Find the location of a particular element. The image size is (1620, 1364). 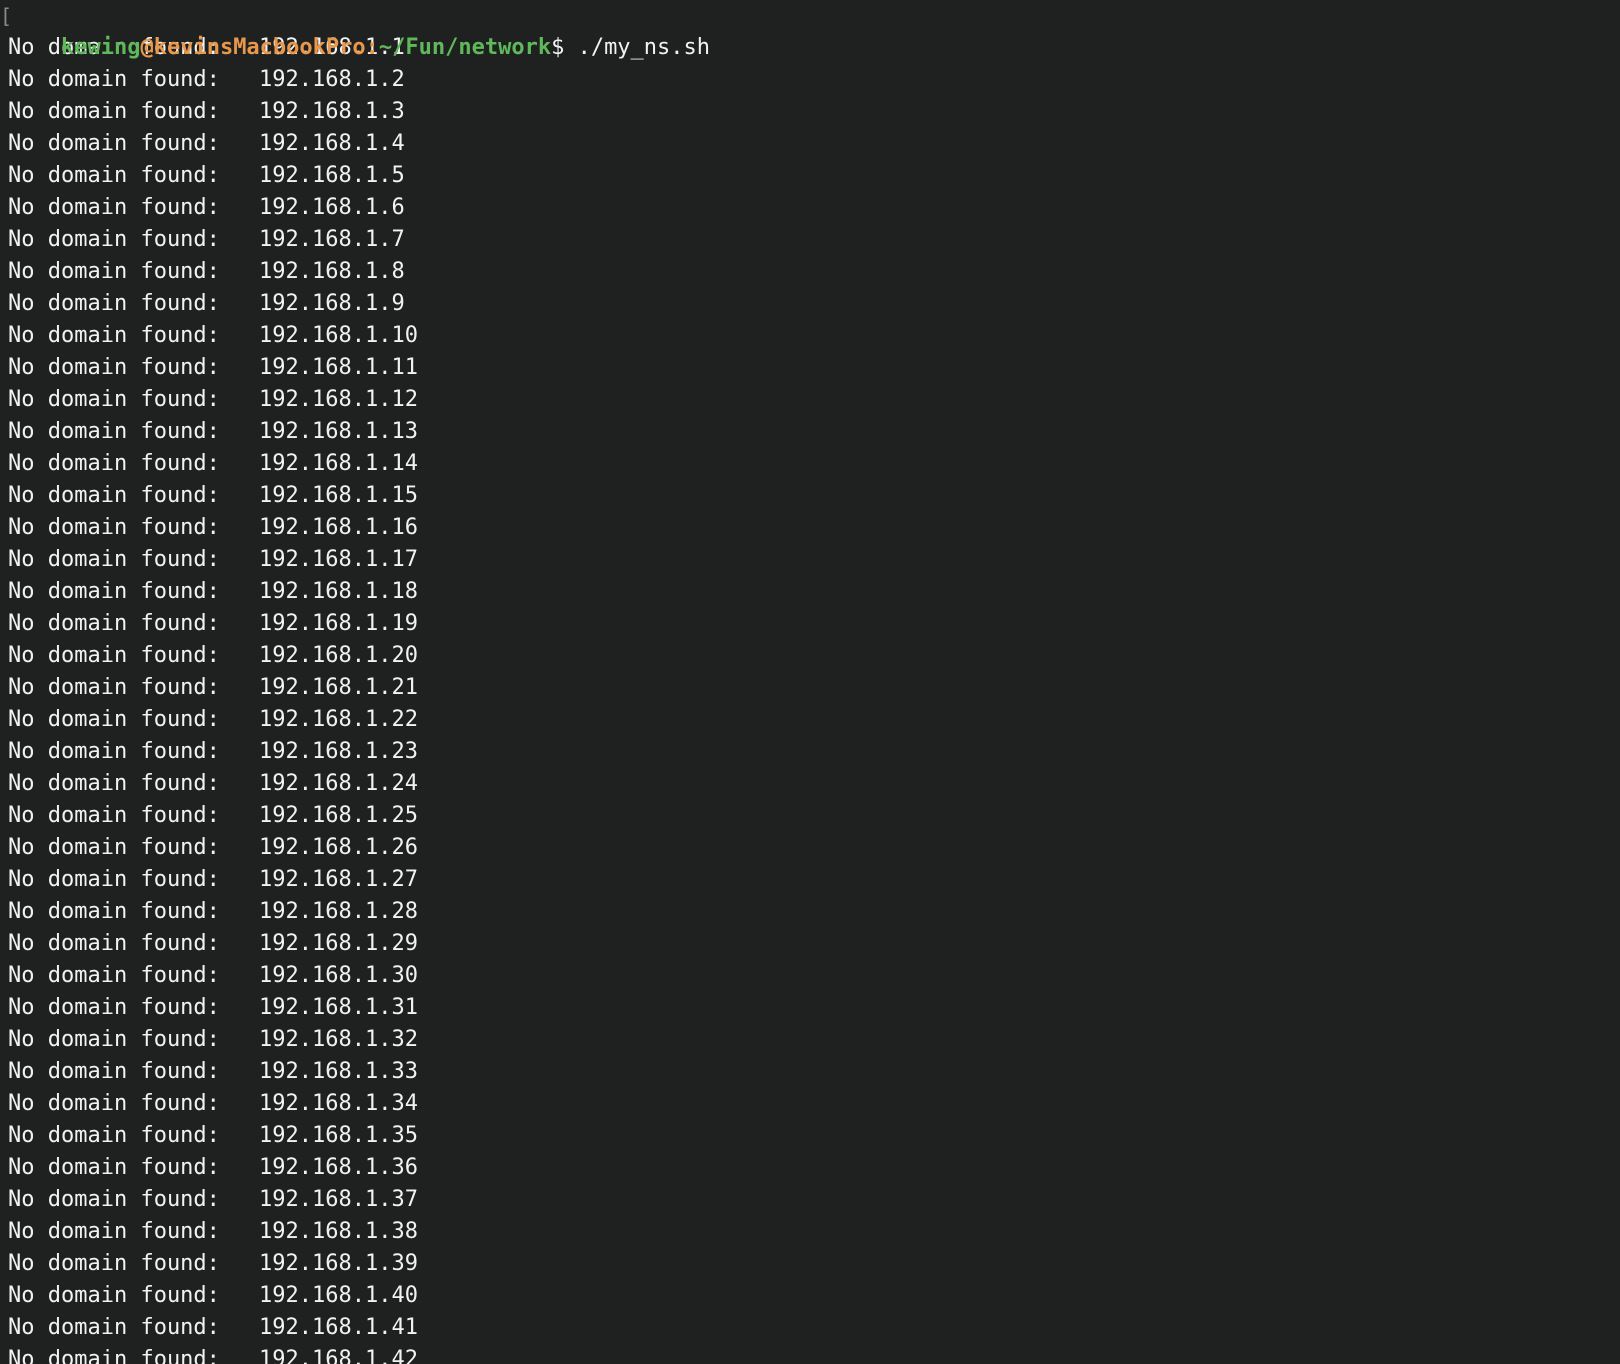

output-ip-address: 192.168.1.33 is located at coordinates (338, 1071).